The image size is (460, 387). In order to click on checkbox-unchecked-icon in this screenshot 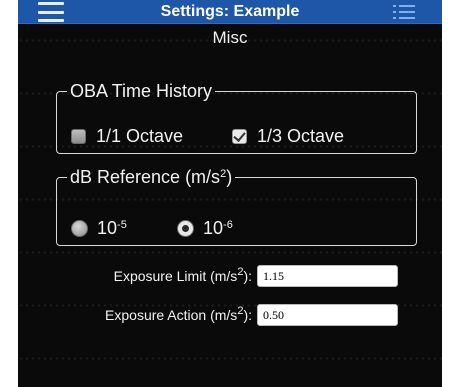, I will do `click(78, 136)`.